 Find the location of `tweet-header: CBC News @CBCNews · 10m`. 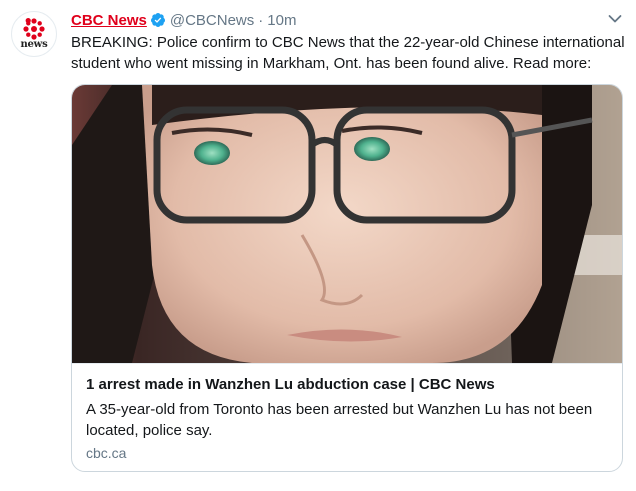

tweet-header: CBC News @CBCNews · 10m is located at coordinates (183, 20).